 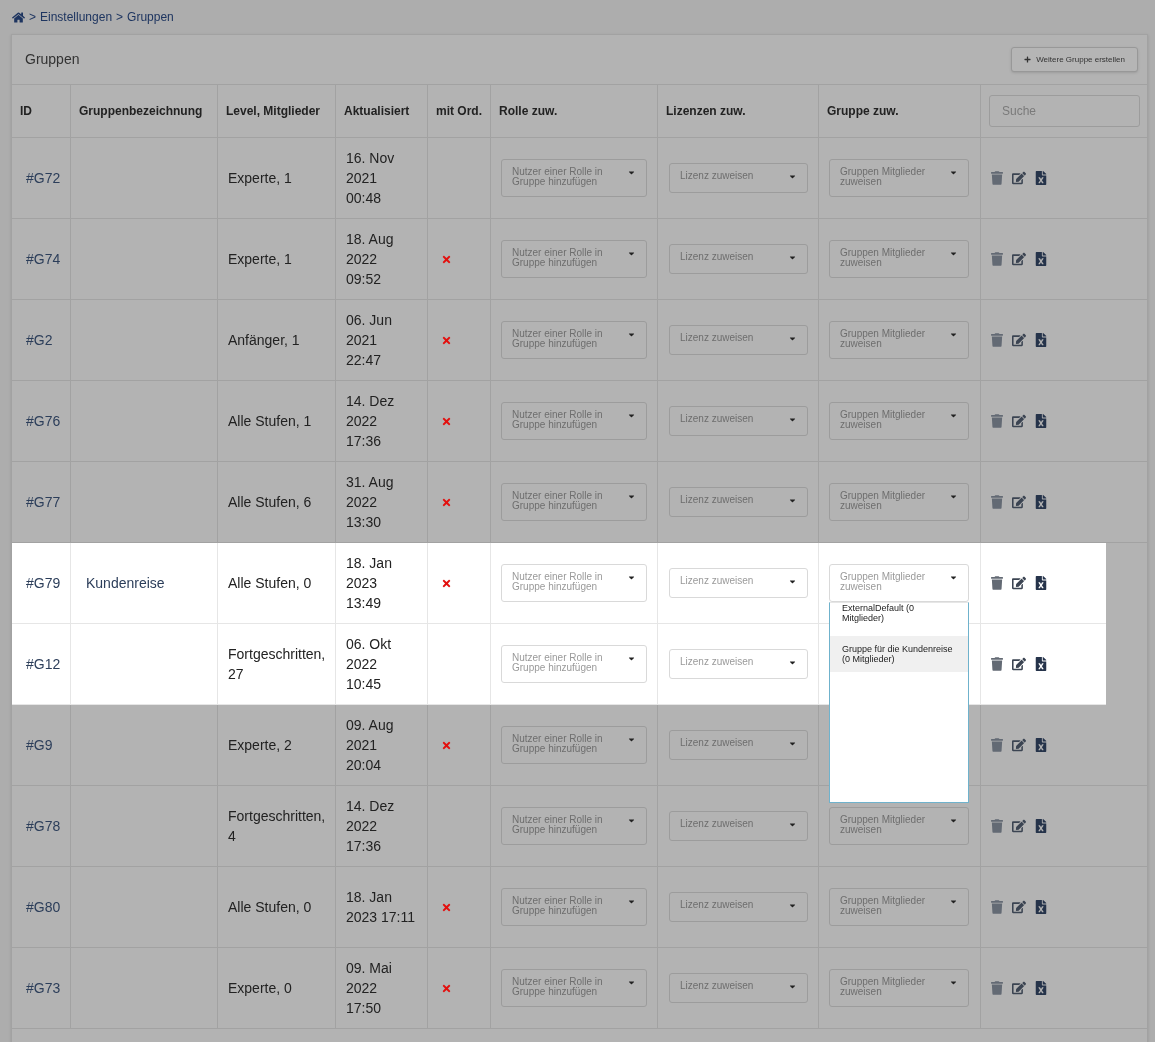 I want to click on group-id-link: #G9, so click(x=39, y=745).